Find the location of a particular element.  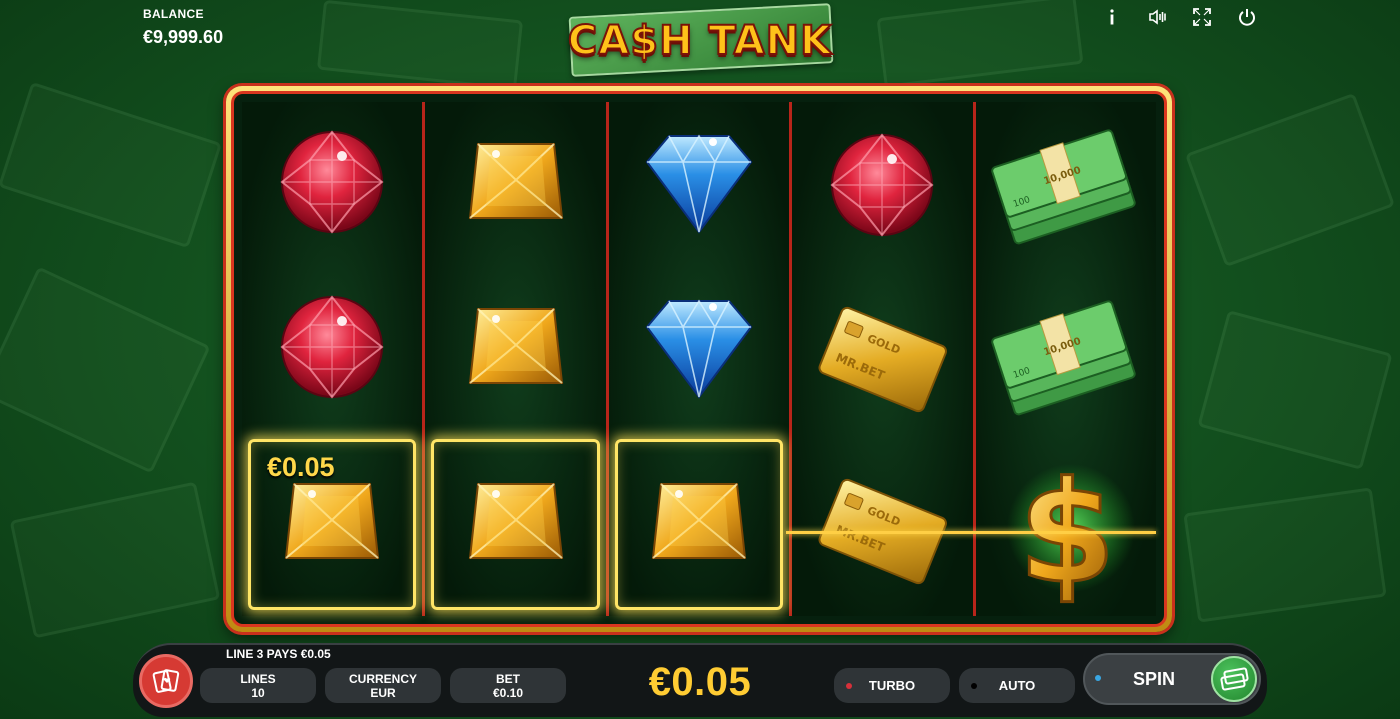

bet-selector: BET €0.10 is located at coordinates (508, 685).